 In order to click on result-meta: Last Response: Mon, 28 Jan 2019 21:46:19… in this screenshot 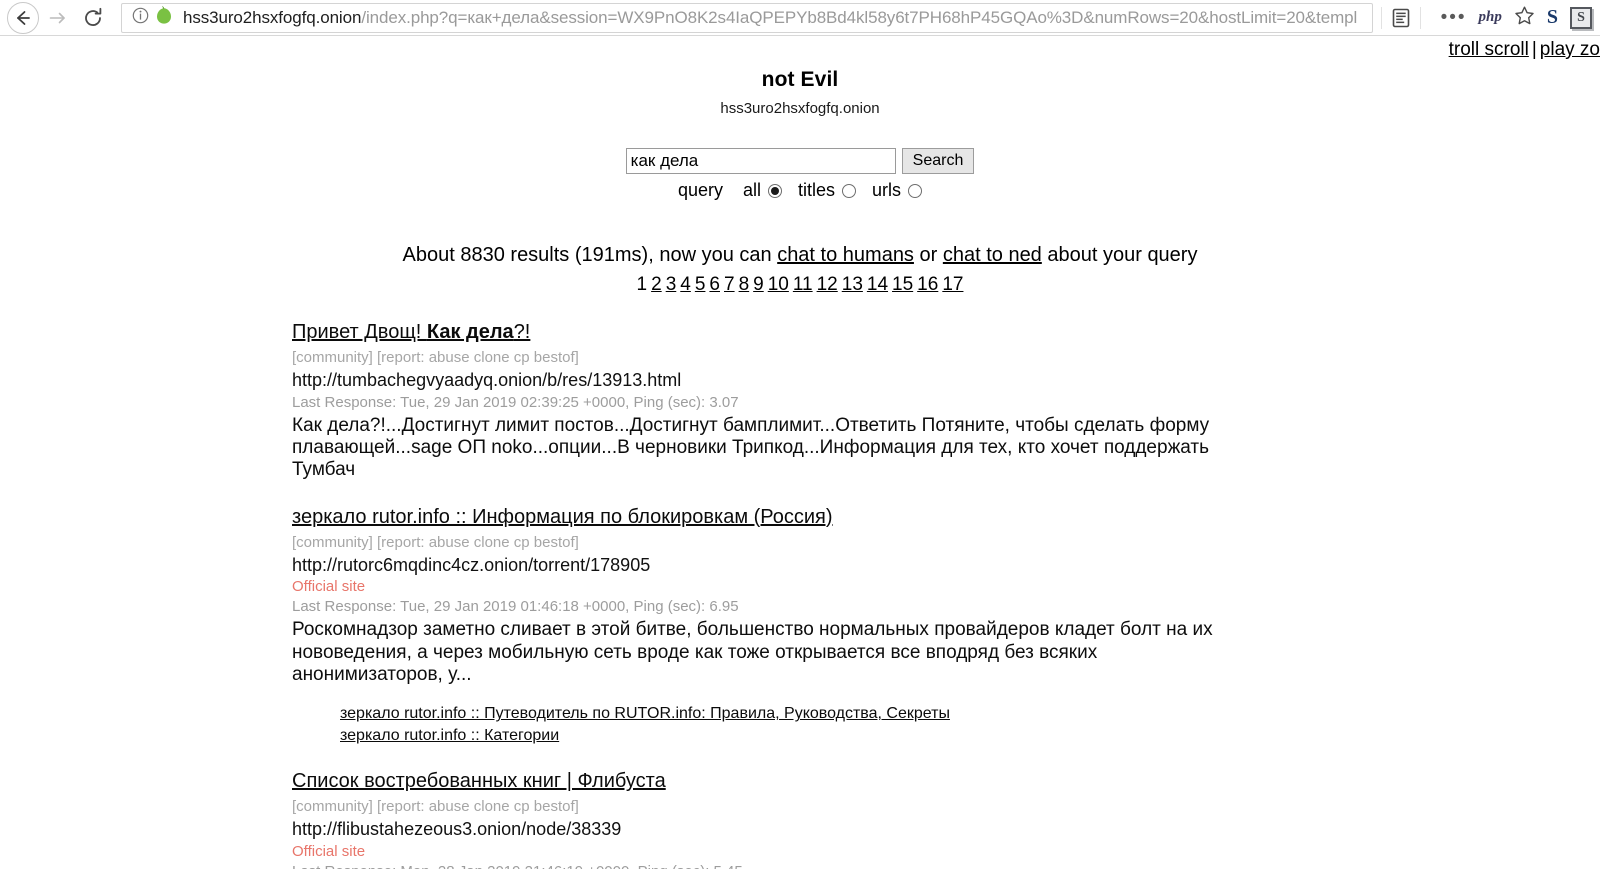, I will do `click(936, 866)`.